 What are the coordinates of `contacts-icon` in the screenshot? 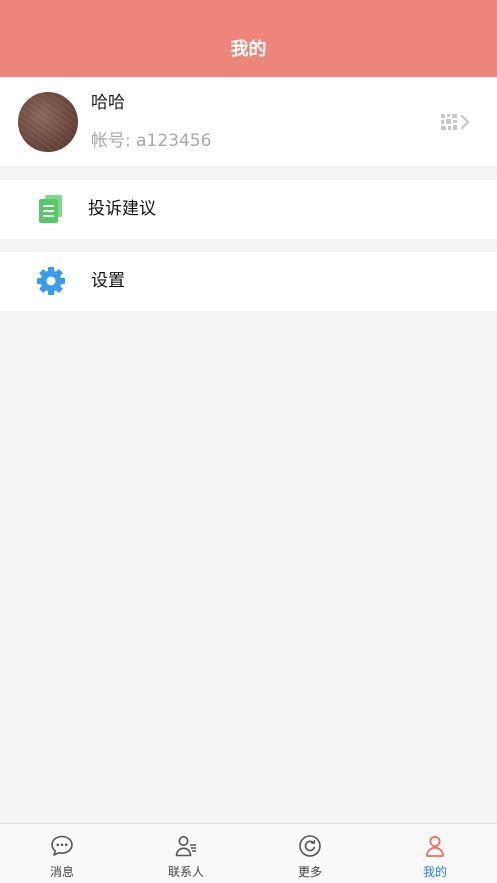 It's located at (186, 846).